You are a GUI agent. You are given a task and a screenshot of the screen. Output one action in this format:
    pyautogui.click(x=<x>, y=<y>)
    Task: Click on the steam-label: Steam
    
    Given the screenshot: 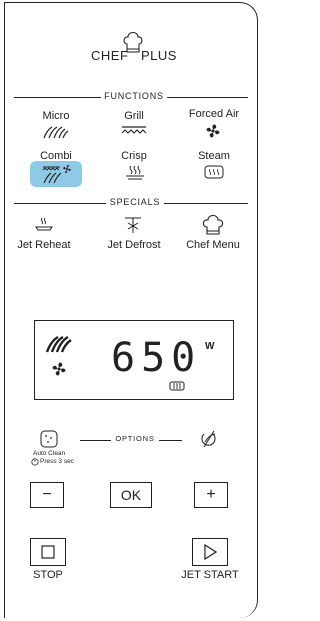 What is the action you would take?
    pyautogui.click(x=214, y=156)
    